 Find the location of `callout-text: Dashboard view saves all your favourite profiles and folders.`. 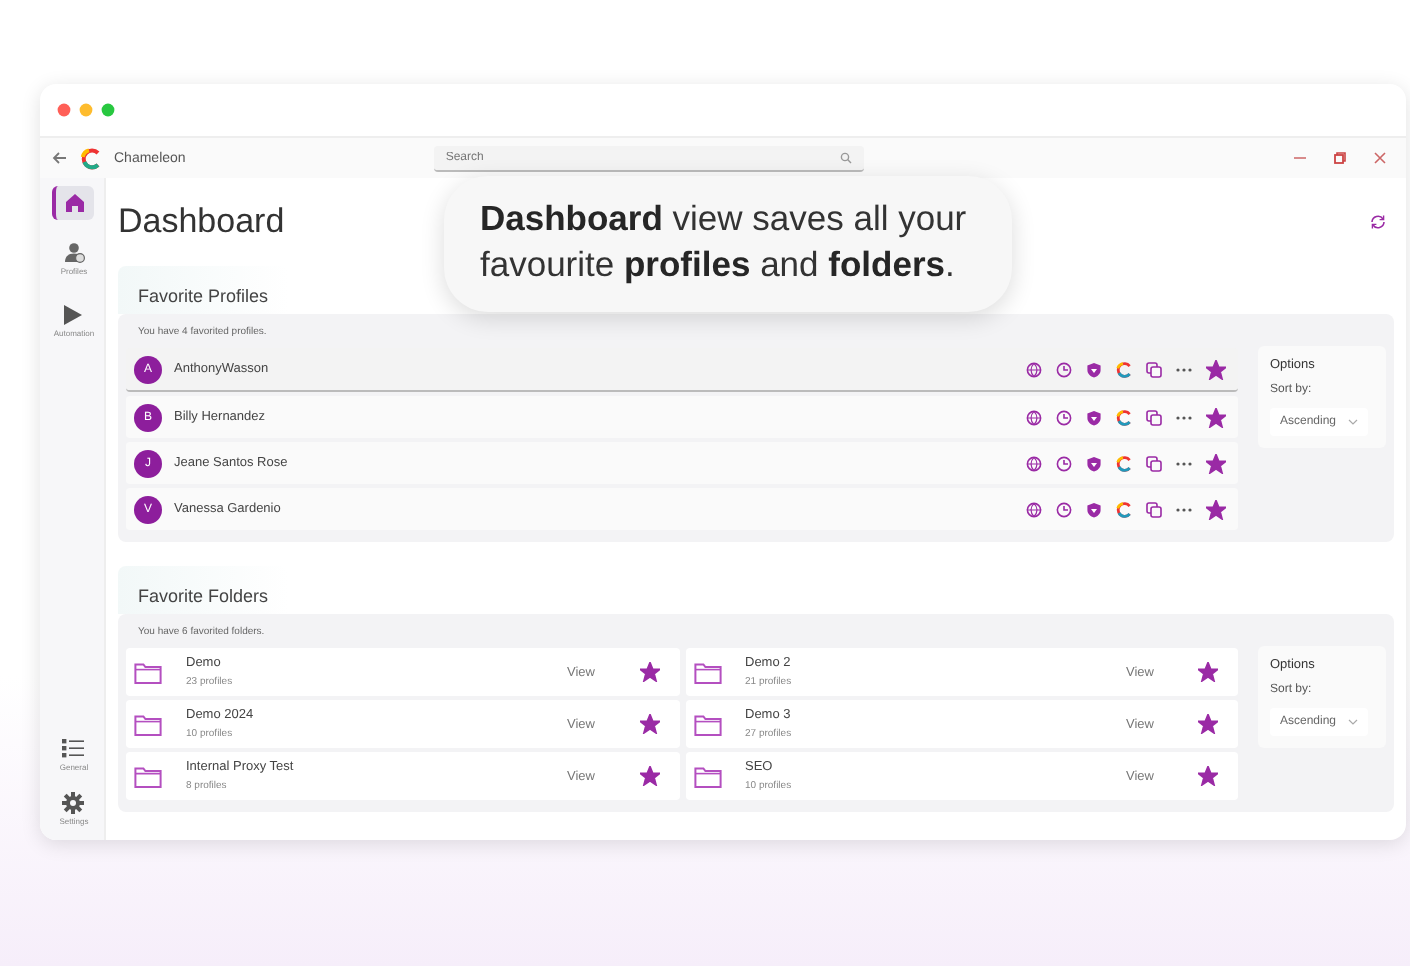

callout-text: Dashboard view saves all your favourite profiles and folders. is located at coordinates (728, 244).